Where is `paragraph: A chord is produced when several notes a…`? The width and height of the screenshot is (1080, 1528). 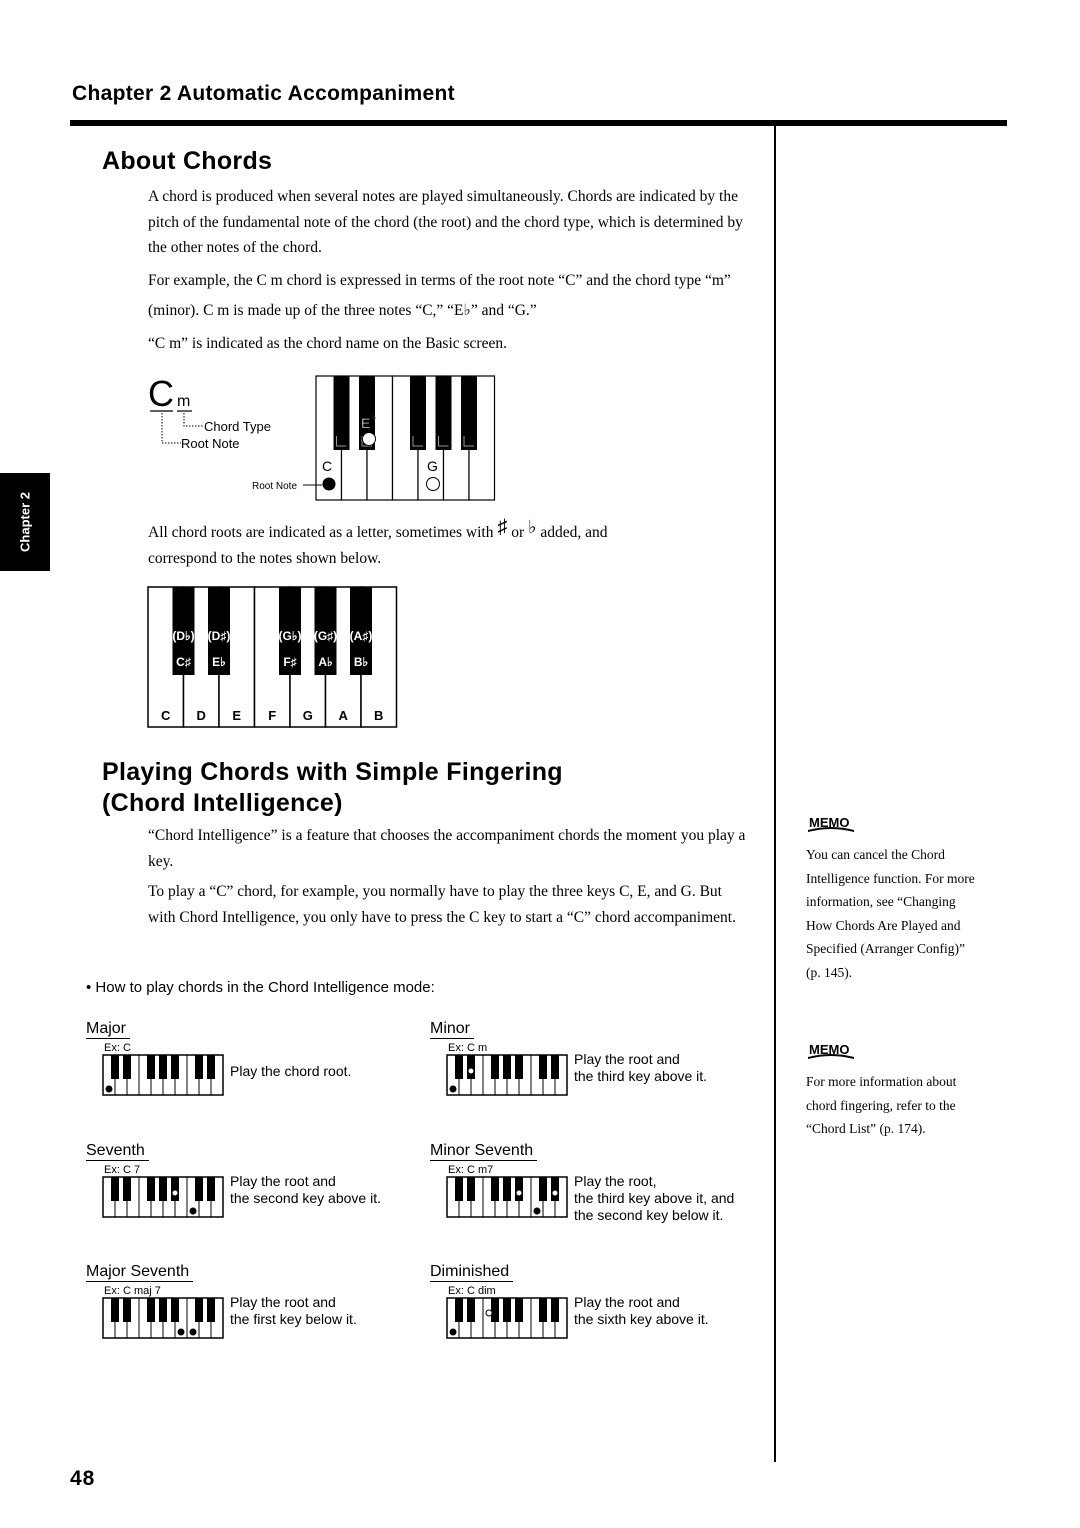 paragraph: A chord is produced when several notes a… is located at coordinates (445, 222).